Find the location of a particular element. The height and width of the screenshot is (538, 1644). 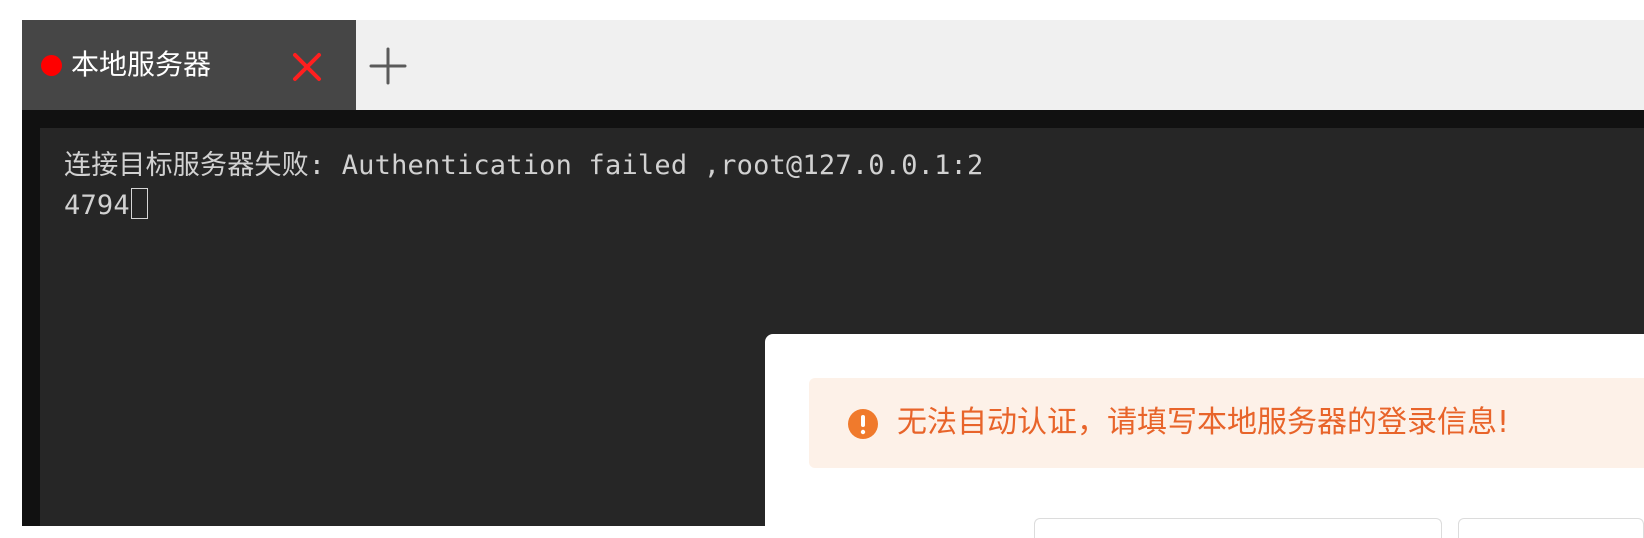

alert-banner: 无法自动认证，请填写本地服务器的登录信息! is located at coordinates (1226, 423).